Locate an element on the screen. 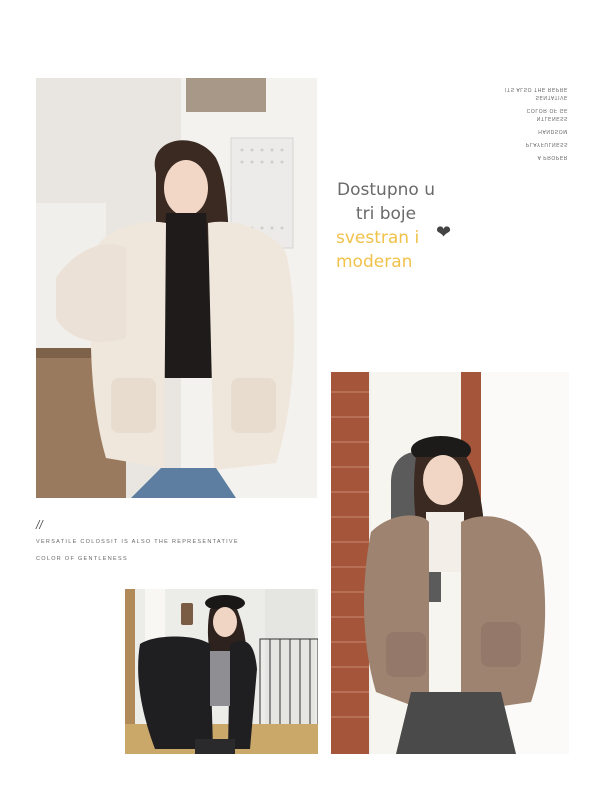 This screenshot has width=600, height=800. note-line: NTLENESS COLOR OF GE is located at coordinates (528, 114).